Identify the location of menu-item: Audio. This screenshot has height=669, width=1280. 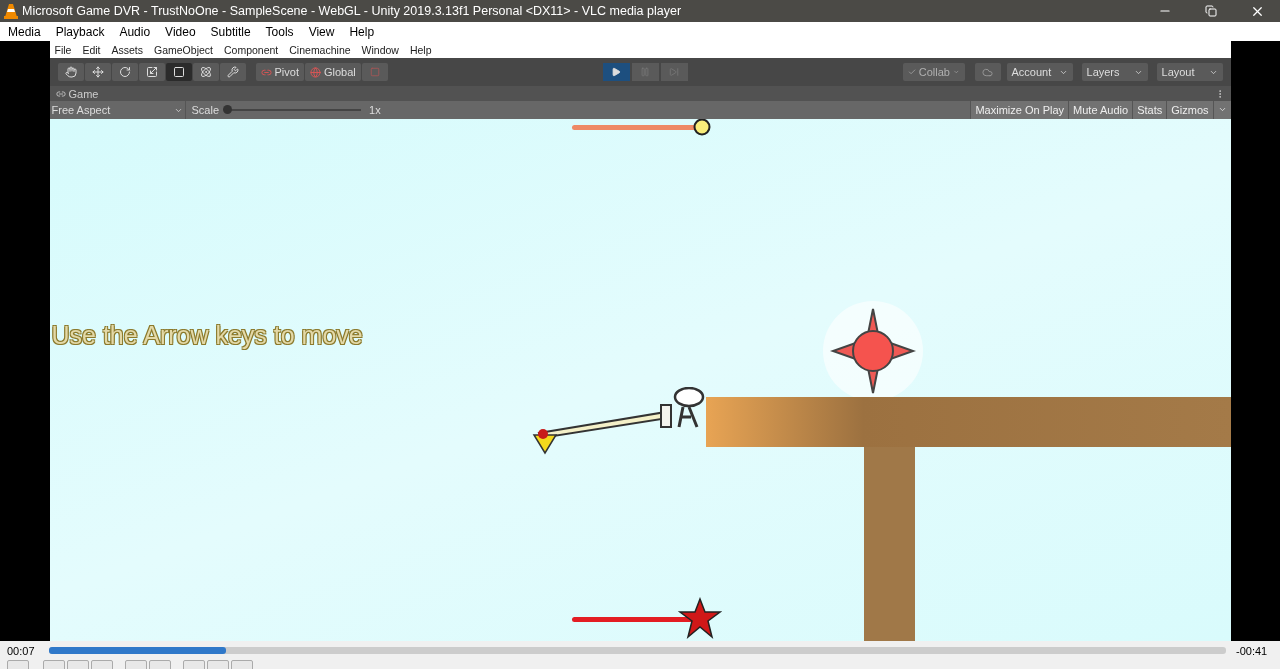
(135, 31).